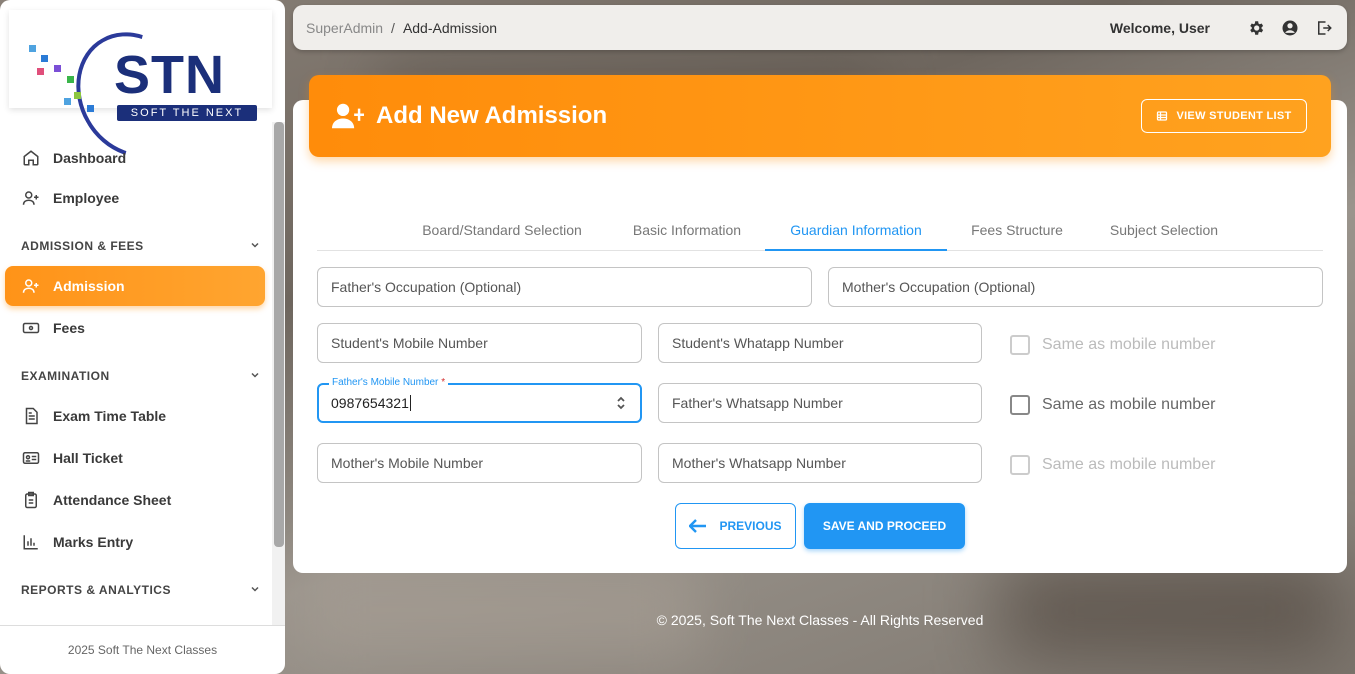 Image resolution: width=1355 pixels, height=674 pixels. I want to click on student-same-as-mobile-checkbox: Same as mobile number, so click(1112, 345).